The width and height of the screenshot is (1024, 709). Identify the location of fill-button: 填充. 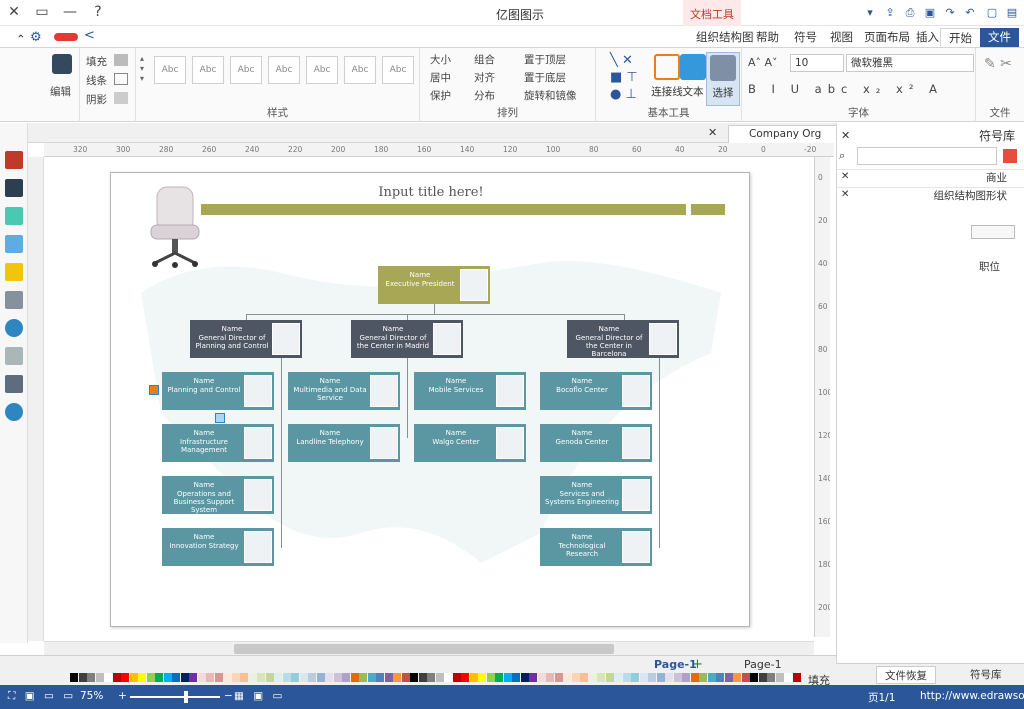
(96, 61).